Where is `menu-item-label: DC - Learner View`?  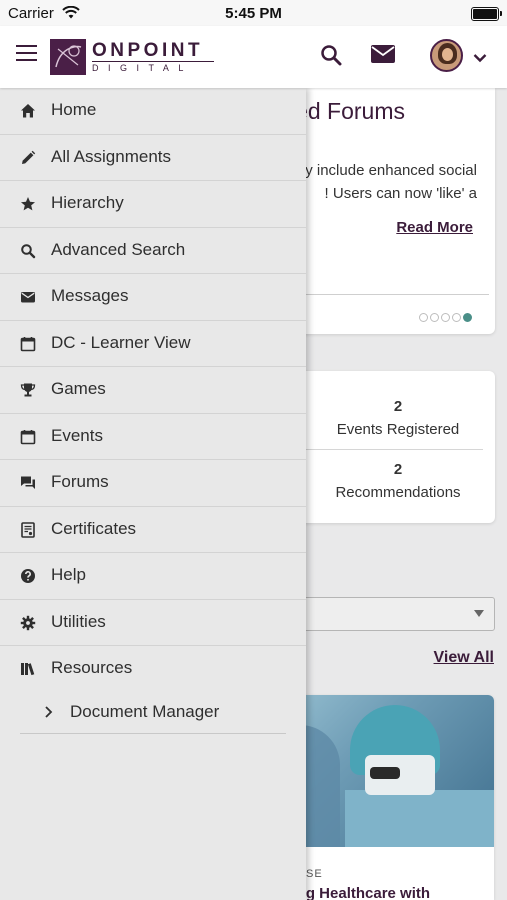 menu-item-label: DC - Learner View is located at coordinates (121, 342).